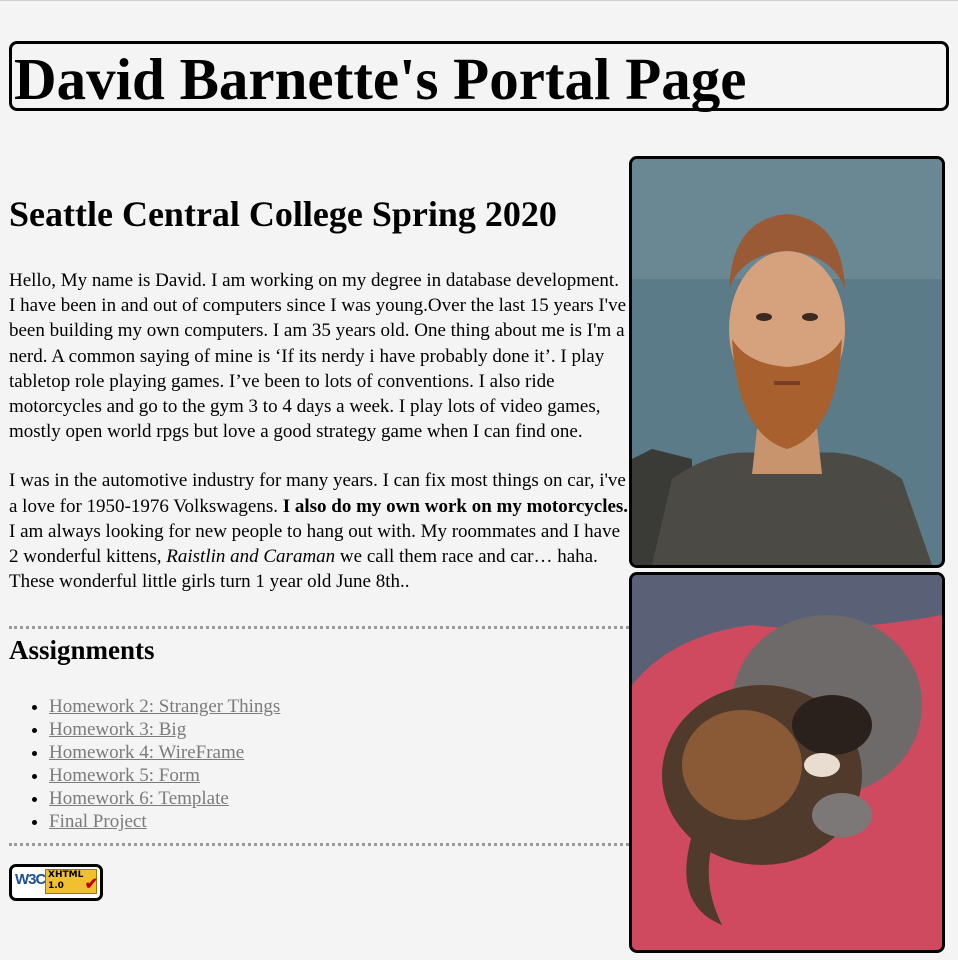  What do you see at coordinates (56, 883) in the screenshot?
I see `w3c-xhtml-badge: W3C XHTML 1.0 ✔` at bounding box center [56, 883].